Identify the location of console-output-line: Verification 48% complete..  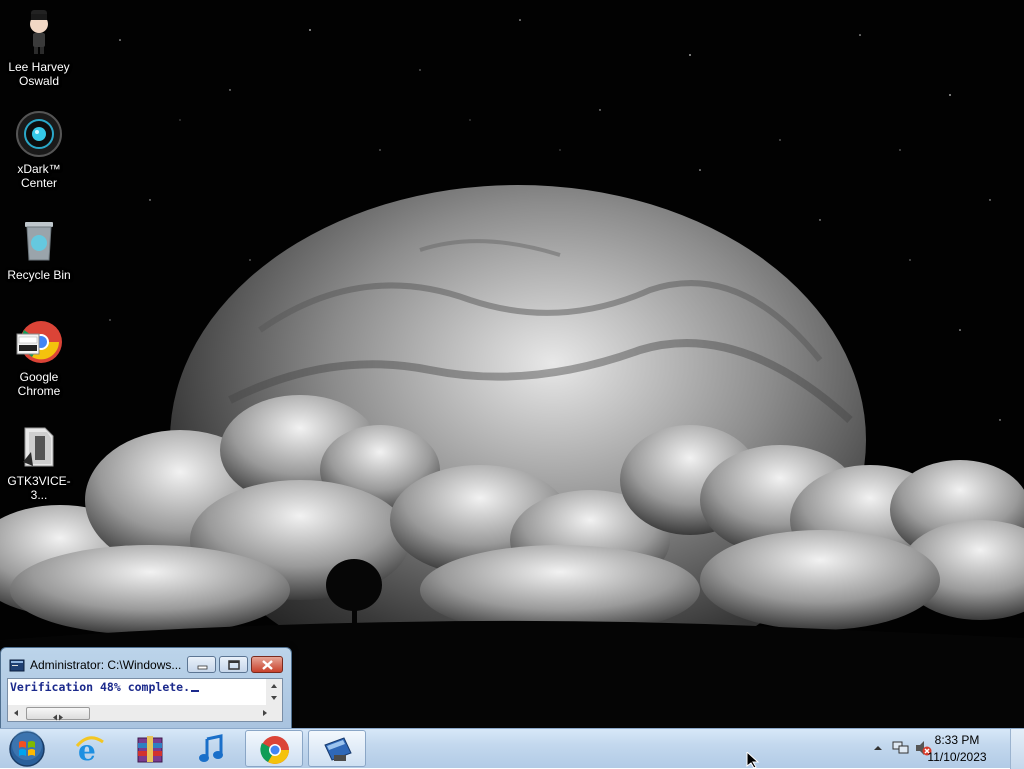
(105, 687).